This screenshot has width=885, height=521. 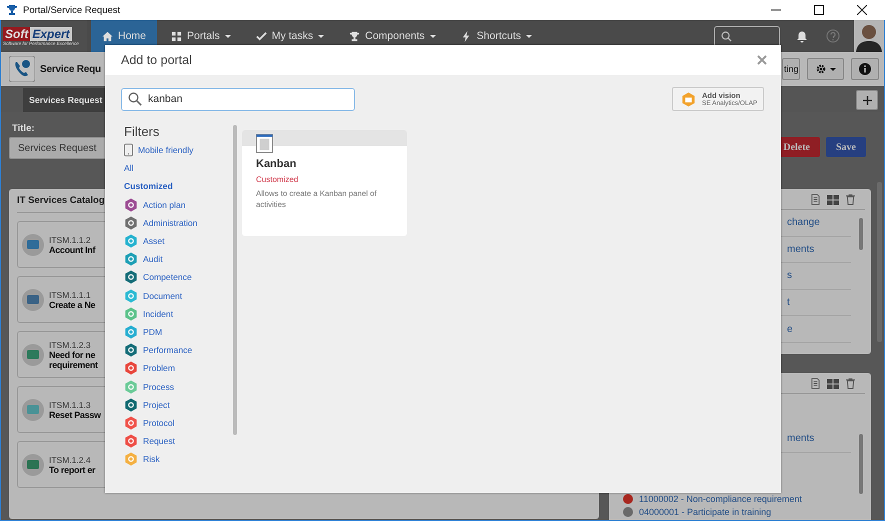 I want to click on nav-tab: Shortcuts, so click(x=497, y=36).